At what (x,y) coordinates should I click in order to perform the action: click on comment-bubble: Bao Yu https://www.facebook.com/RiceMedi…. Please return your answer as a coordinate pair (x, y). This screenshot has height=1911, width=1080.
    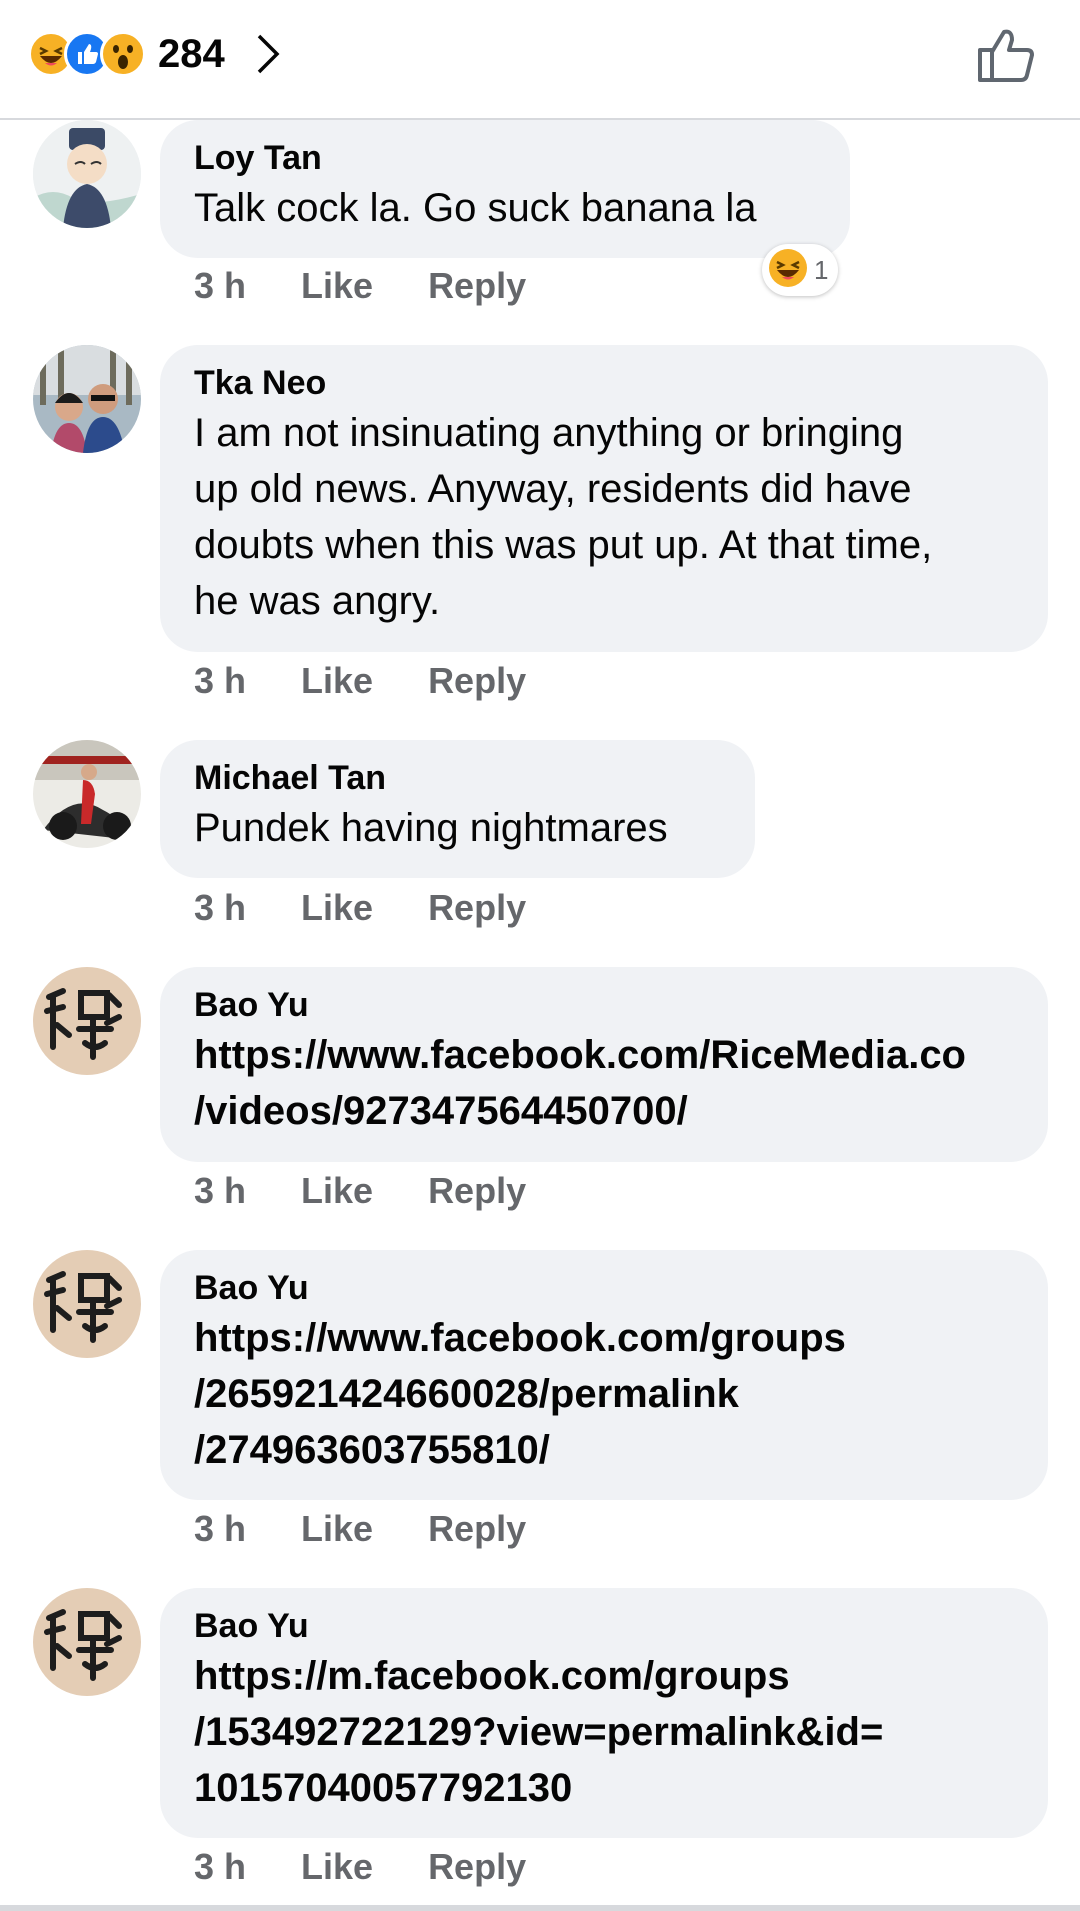
    Looking at the image, I should click on (604, 1064).